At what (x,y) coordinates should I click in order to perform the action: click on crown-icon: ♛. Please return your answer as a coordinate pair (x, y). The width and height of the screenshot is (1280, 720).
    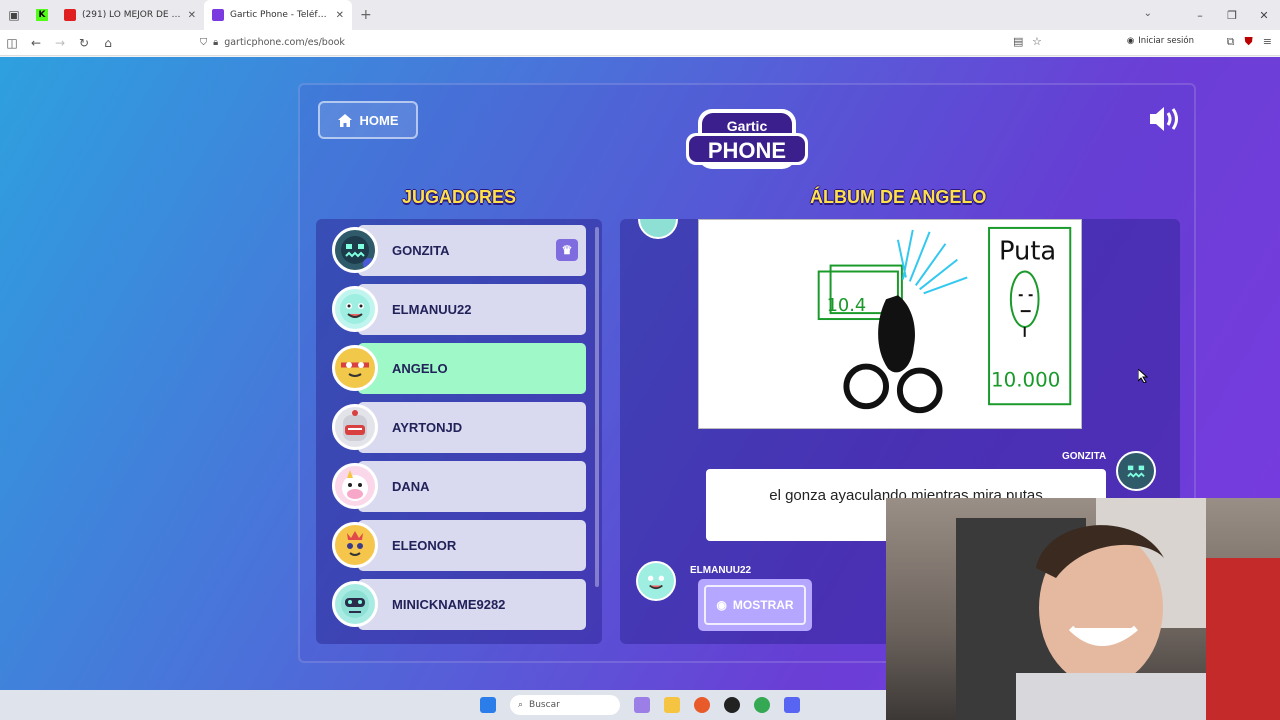
    Looking at the image, I should click on (567, 250).